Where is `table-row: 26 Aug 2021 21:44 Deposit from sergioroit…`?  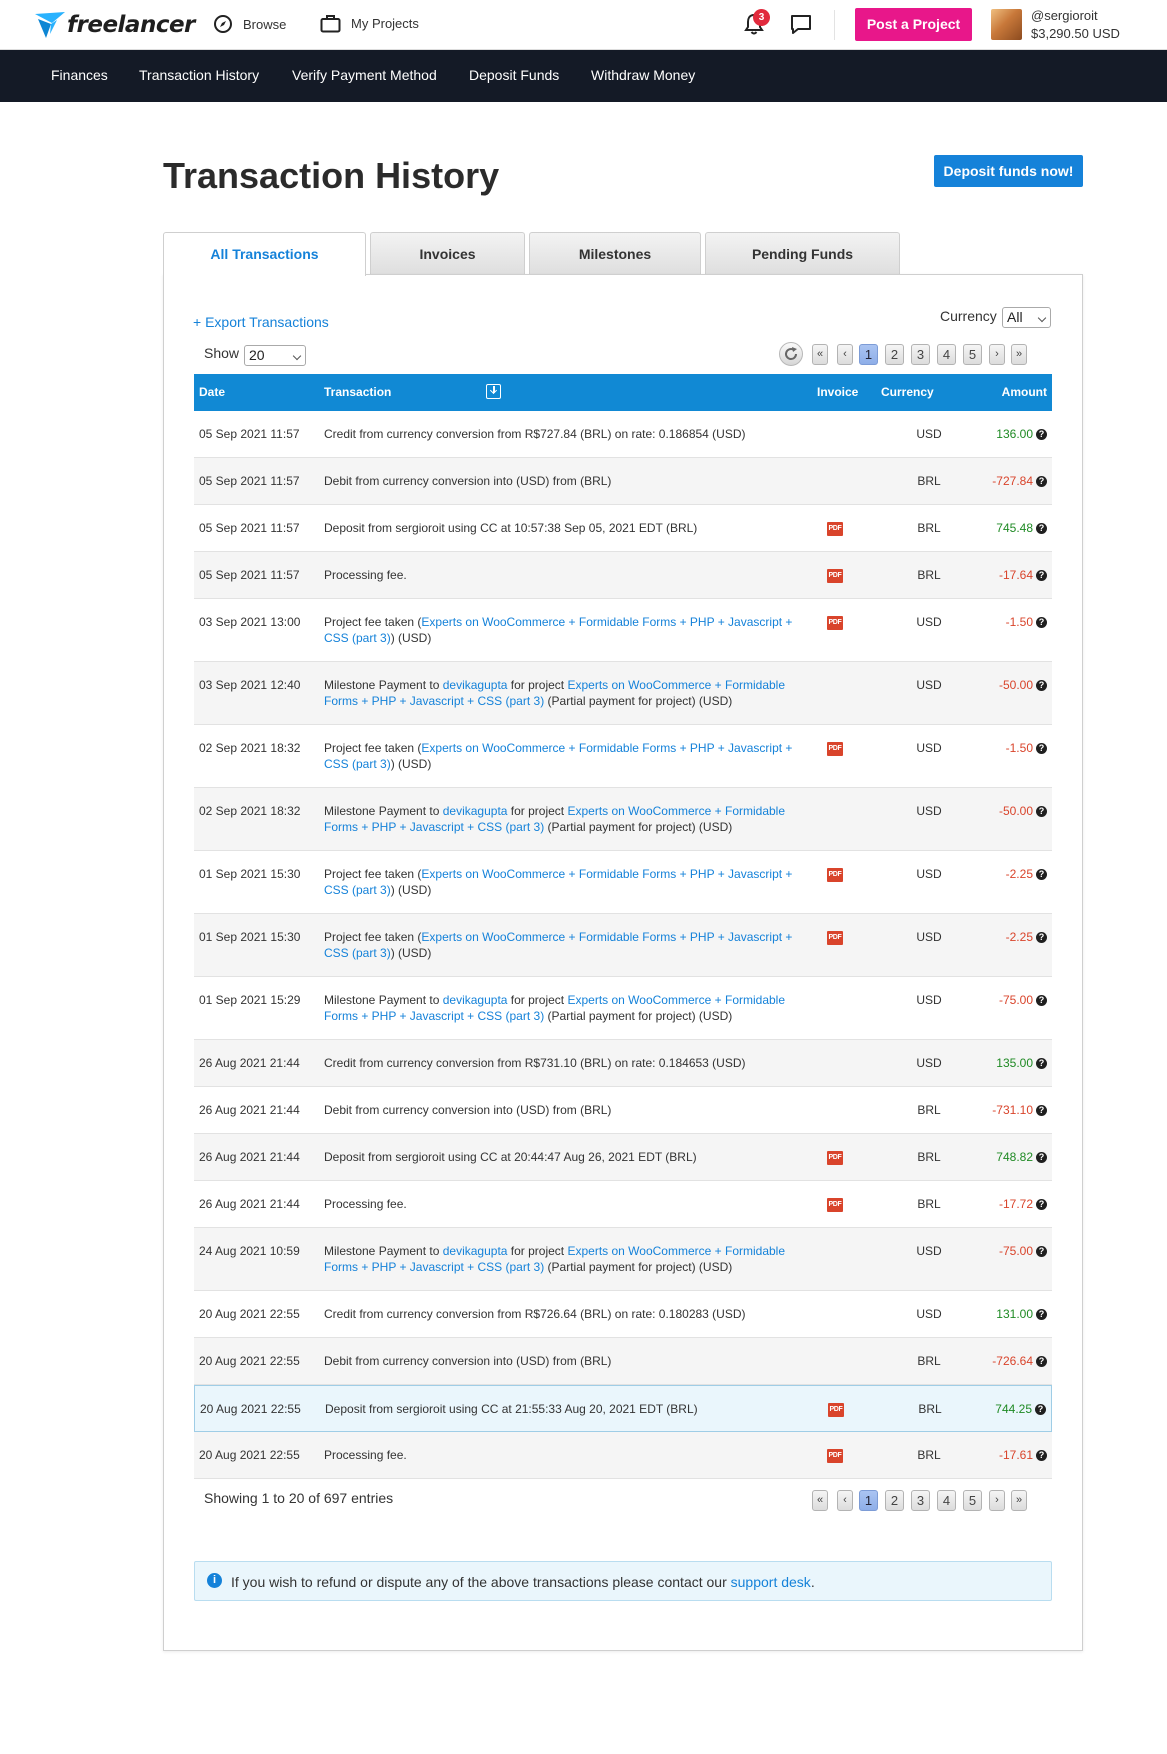 table-row: 26 Aug 2021 21:44 Deposit from sergioroit… is located at coordinates (623, 1157).